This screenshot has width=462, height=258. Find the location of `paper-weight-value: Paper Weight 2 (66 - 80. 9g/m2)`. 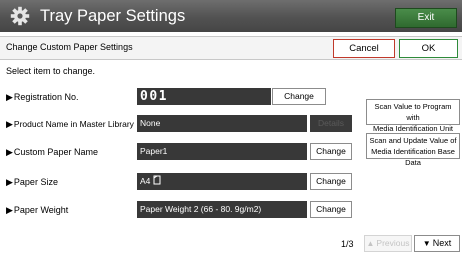

paper-weight-value: Paper Weight 2 (66 - 80. 9g/m2) is located at coordinates (222, 209).